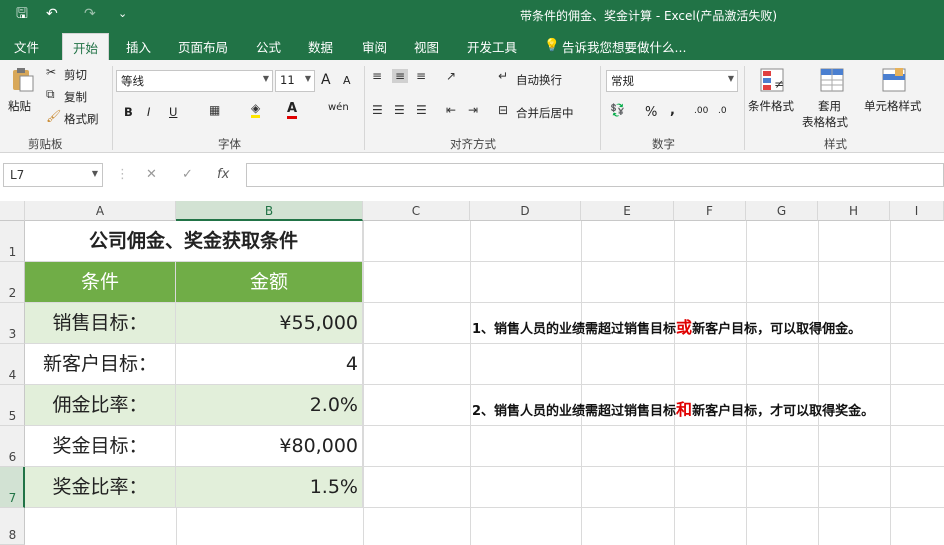  I want to click on wrap-text-button: 自动换行, so click(539, 80).